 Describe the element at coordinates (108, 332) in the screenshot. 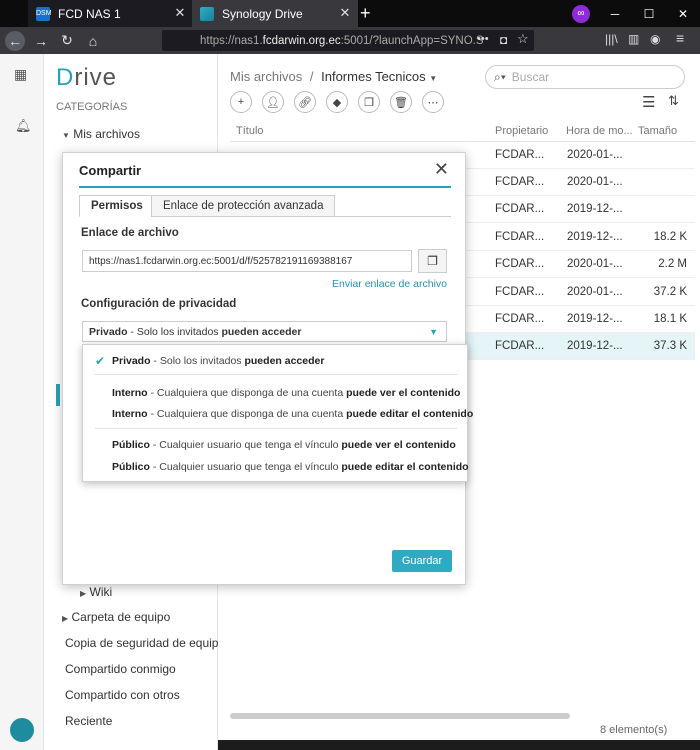

I see `privacy-level: Privado` at that location.